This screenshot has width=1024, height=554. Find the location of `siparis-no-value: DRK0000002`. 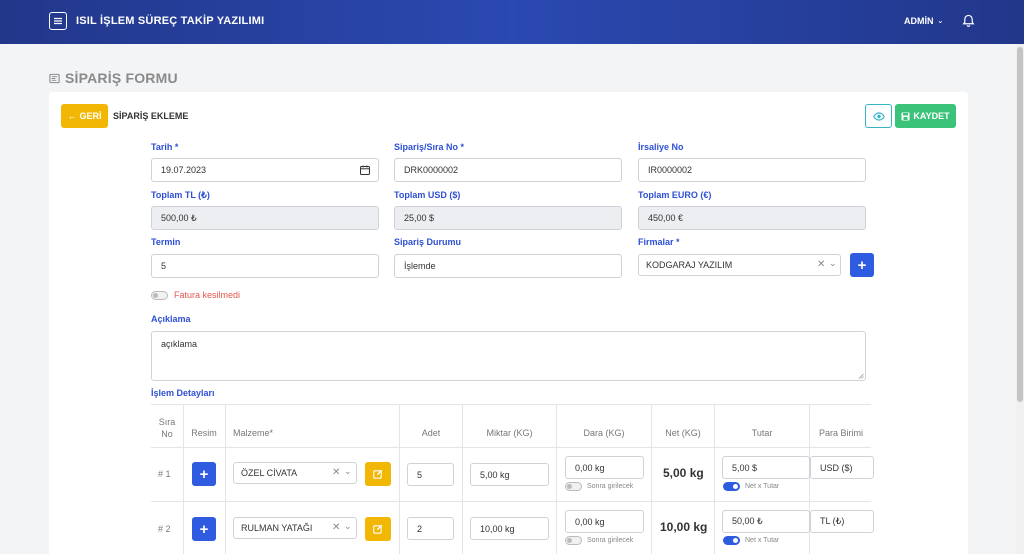

siparis-no-value: DRK0000002 is located at coordinates (431, 170).